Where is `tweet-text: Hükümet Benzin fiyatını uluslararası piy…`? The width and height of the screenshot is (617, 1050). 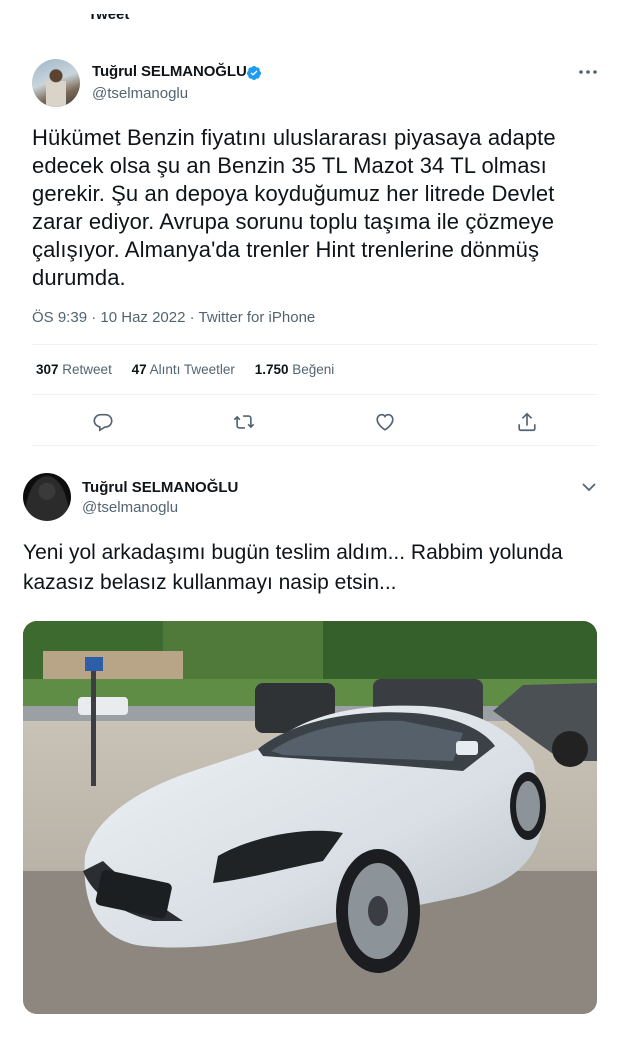 tweet-text: Hükümet Benzin fiyatını uluslararası piy… is located at coordinates (294, 207).